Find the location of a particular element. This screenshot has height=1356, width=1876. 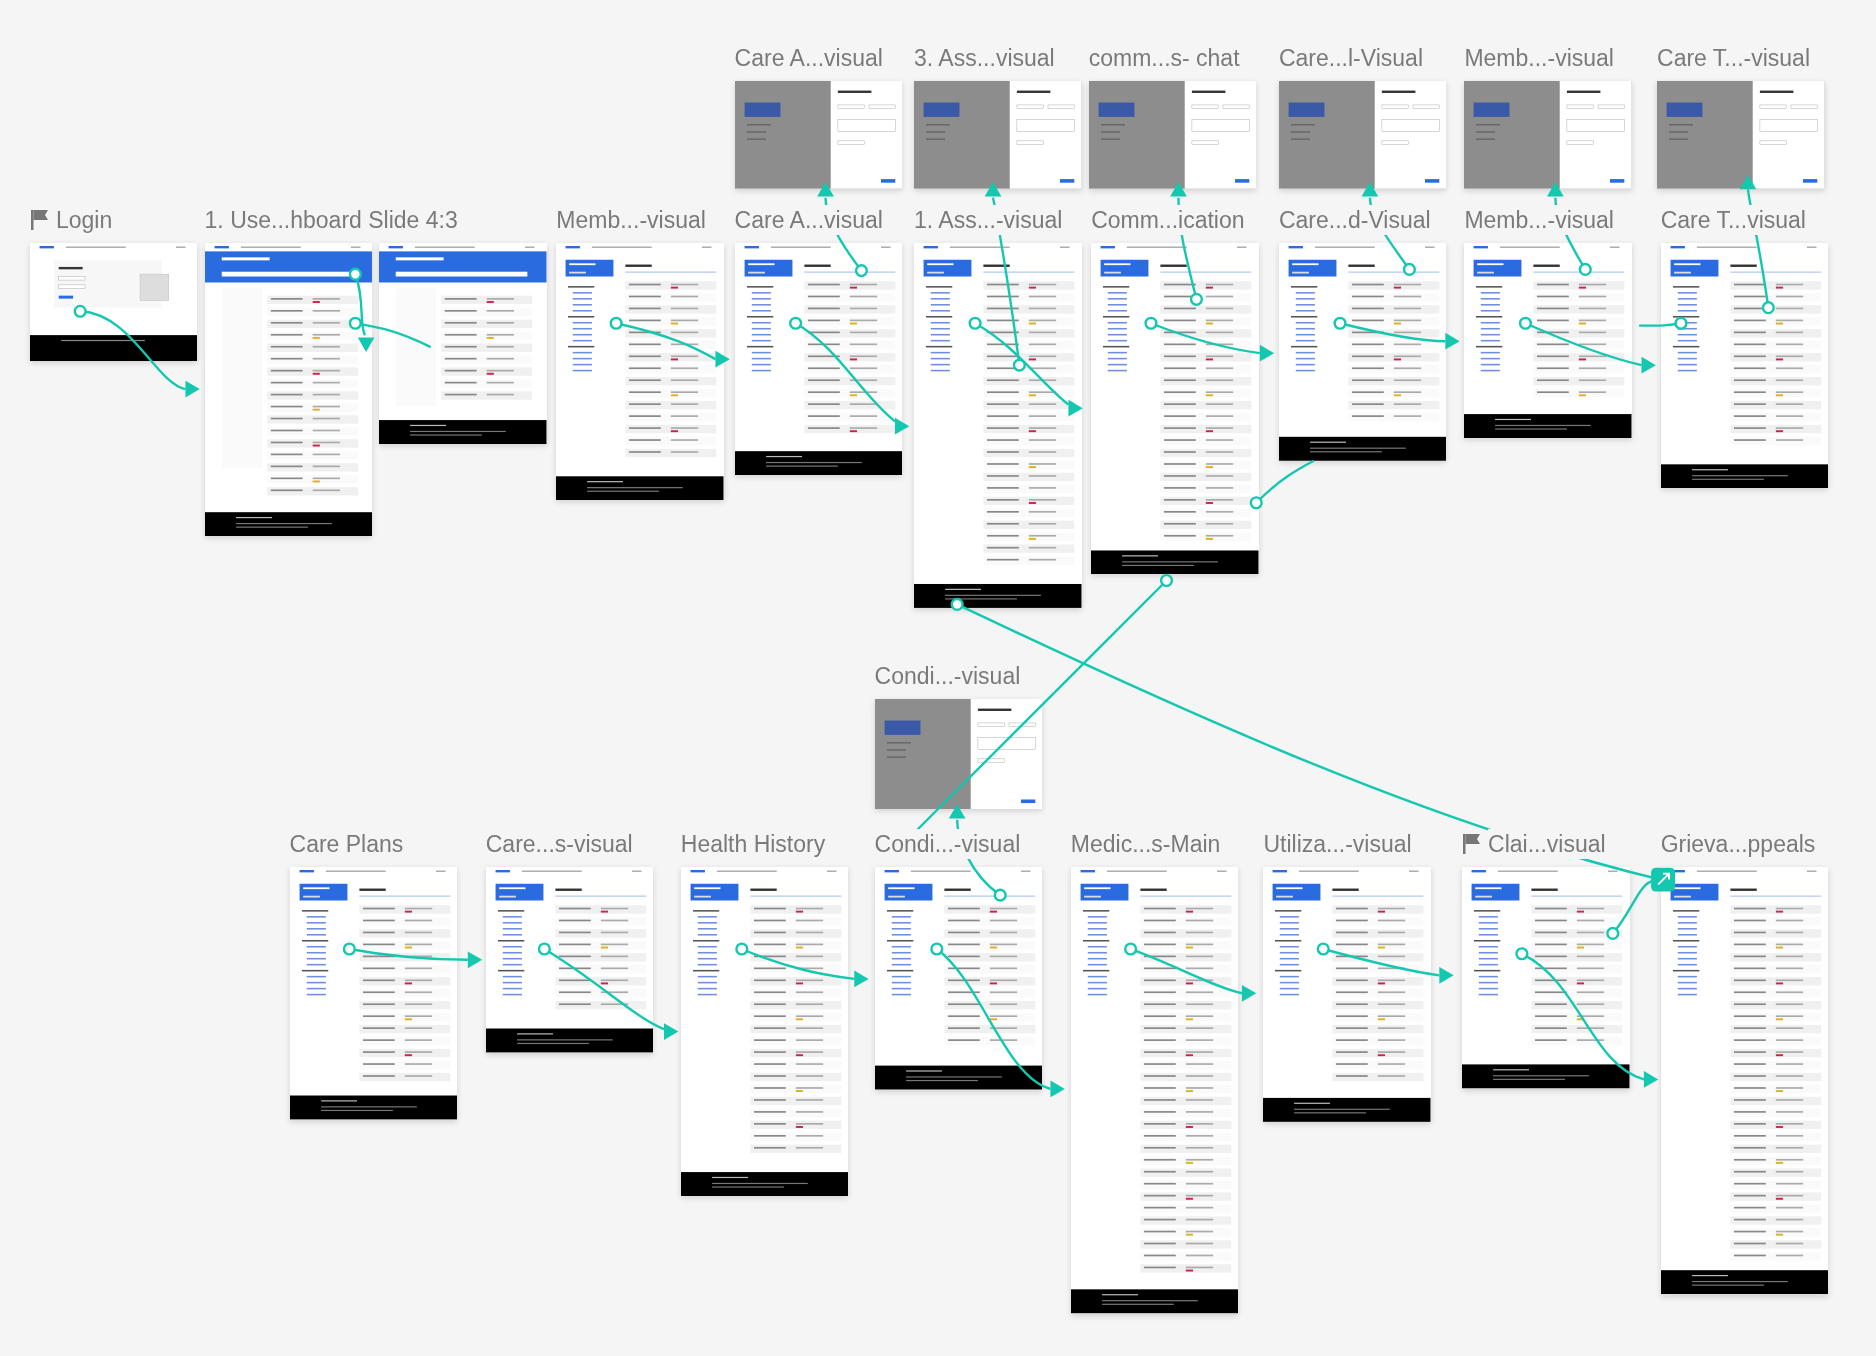

frame-title: Care A...visual is located at coordinates (808, 219).